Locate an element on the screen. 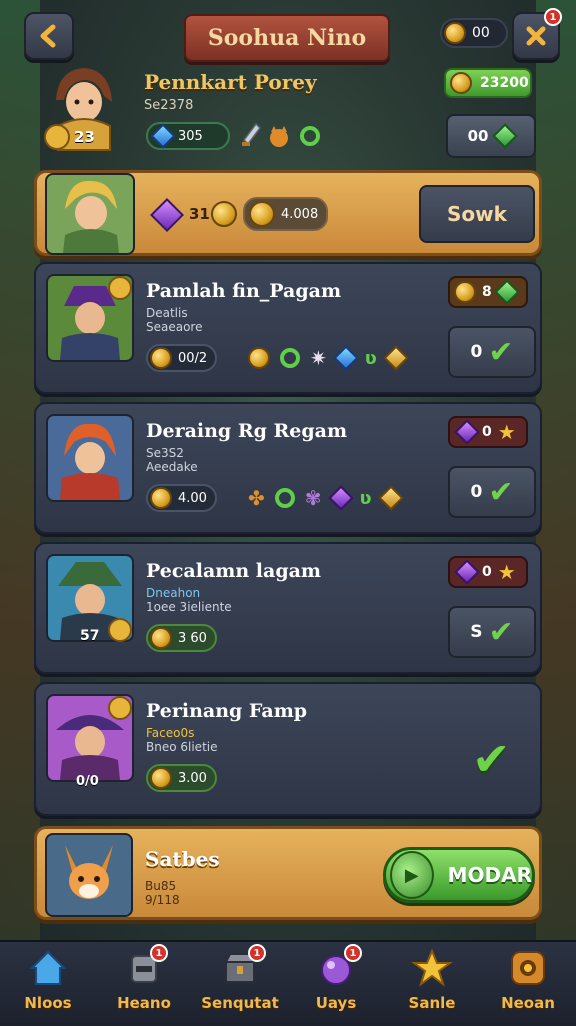 The height and width of the screenshot is (1026, 576). quest-coin-stat: 3.00 is located at coordinates (181, 778).